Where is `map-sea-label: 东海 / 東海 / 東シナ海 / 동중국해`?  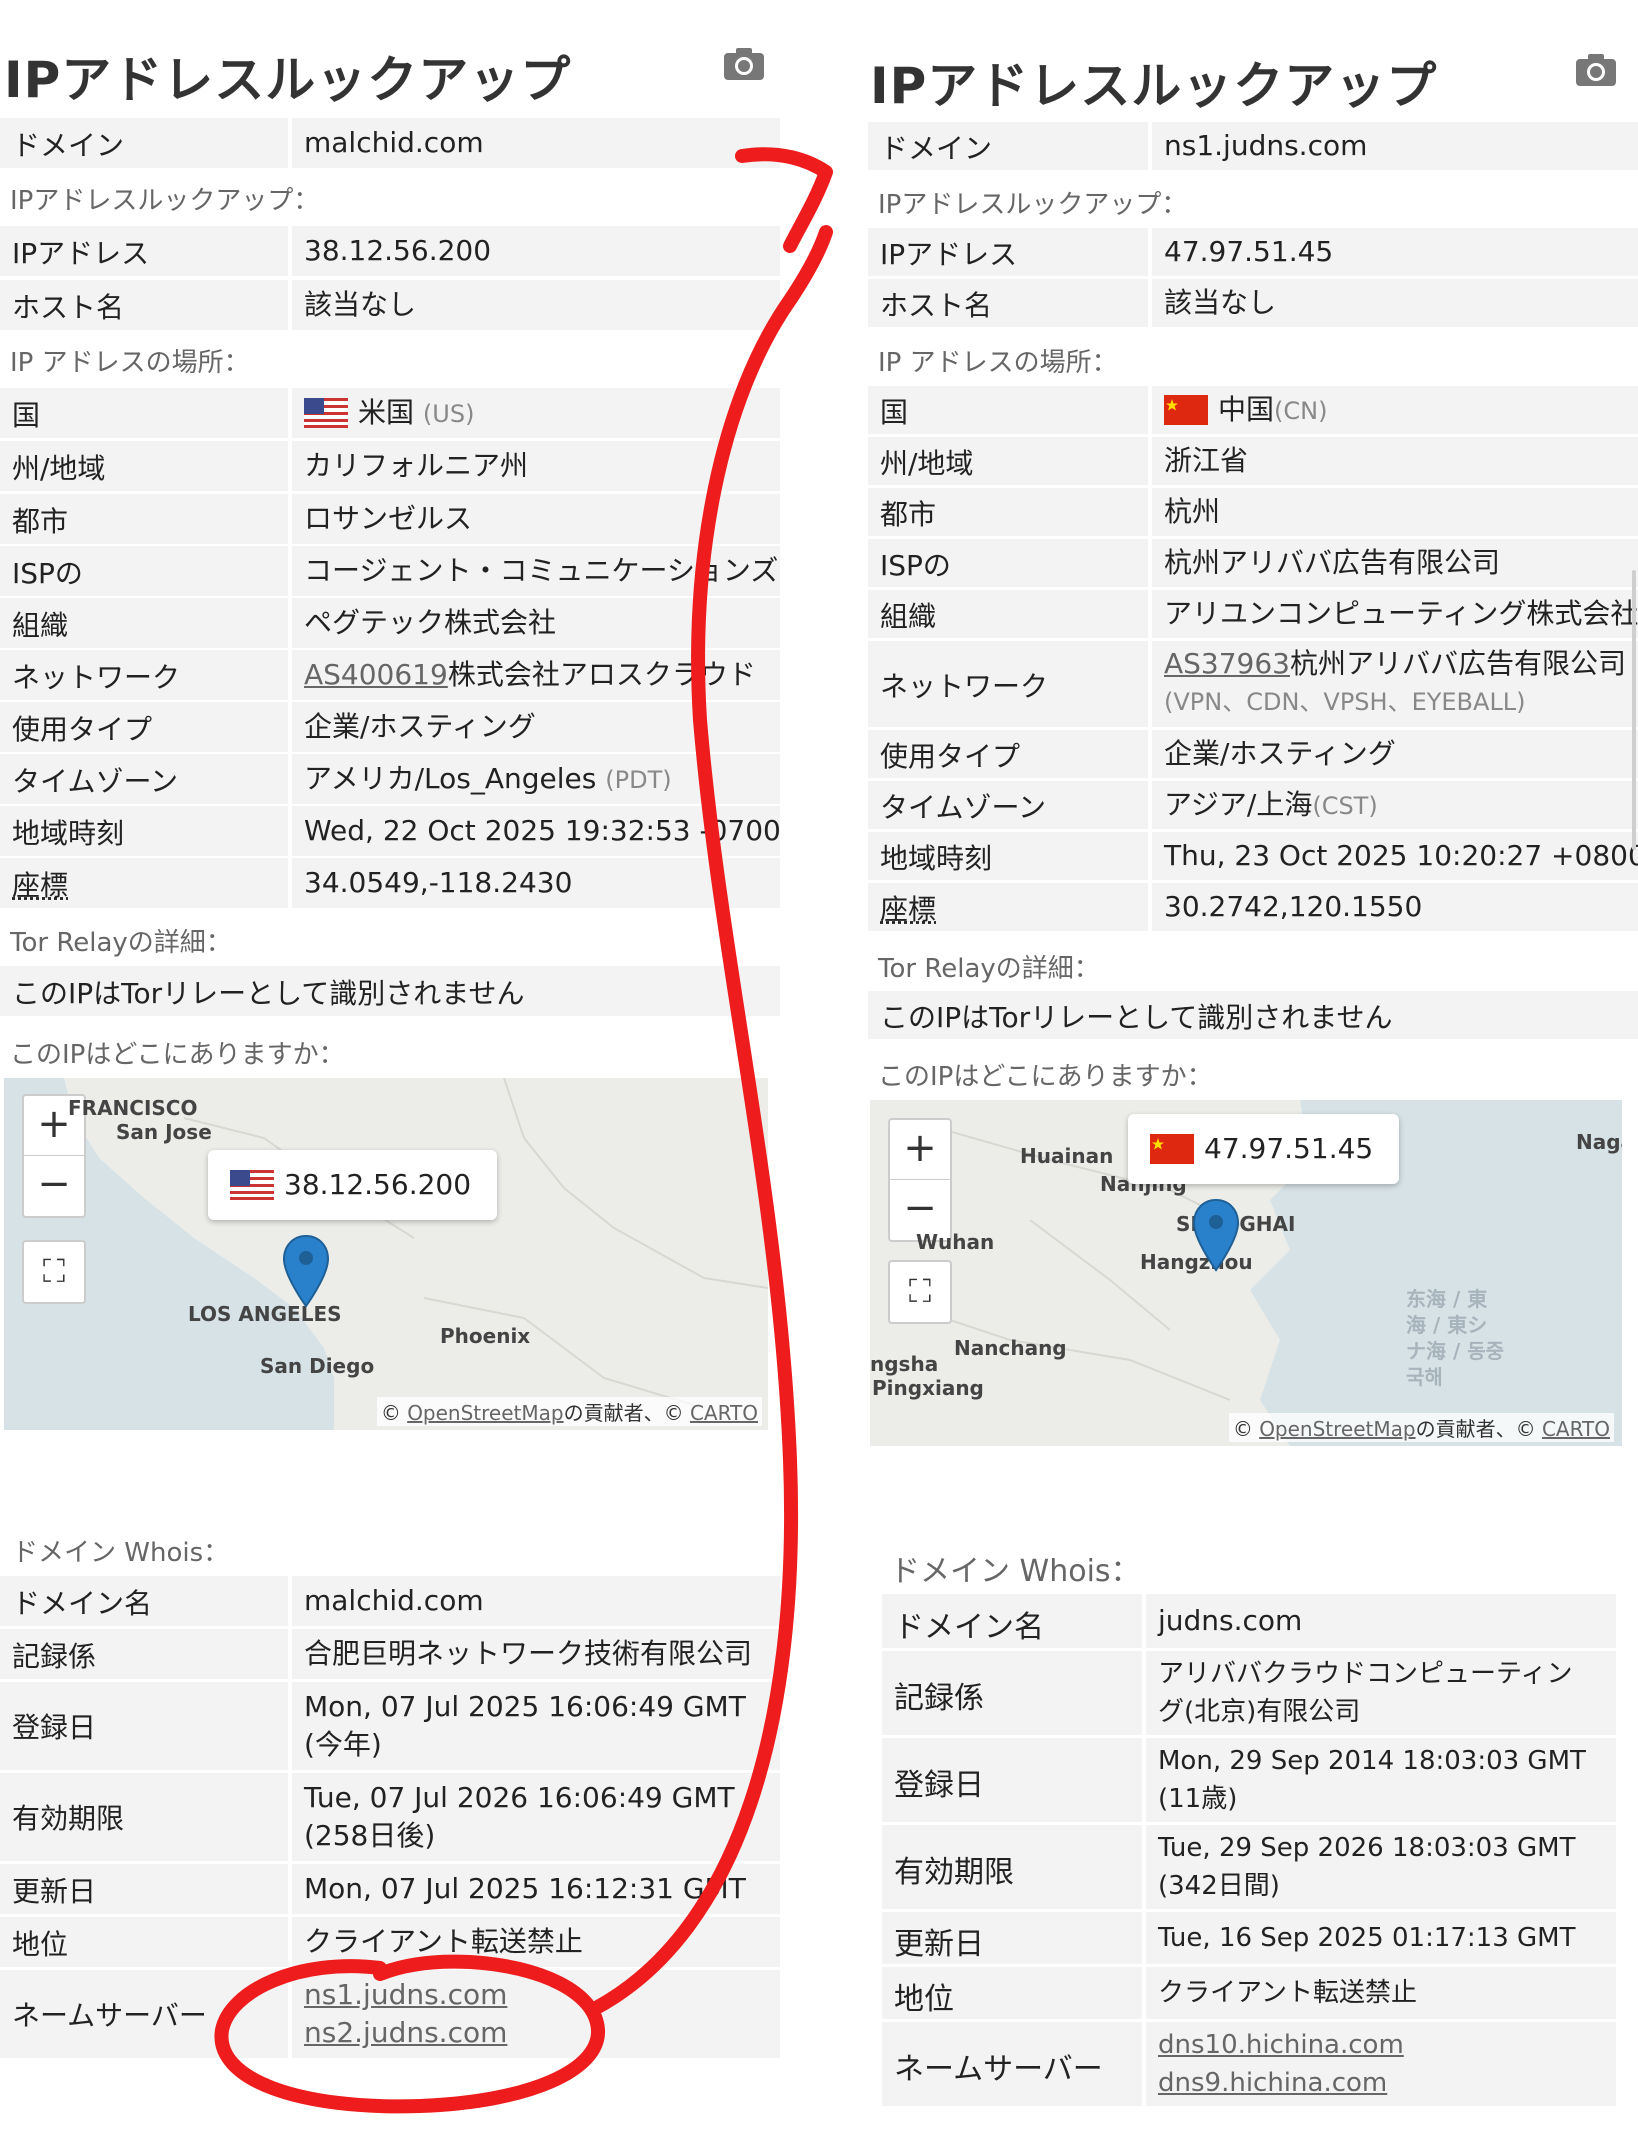
map-sea-label: 东海 / 東海 / 東シナ海 / 동중국해 is located at coordinates (1456, 1338).